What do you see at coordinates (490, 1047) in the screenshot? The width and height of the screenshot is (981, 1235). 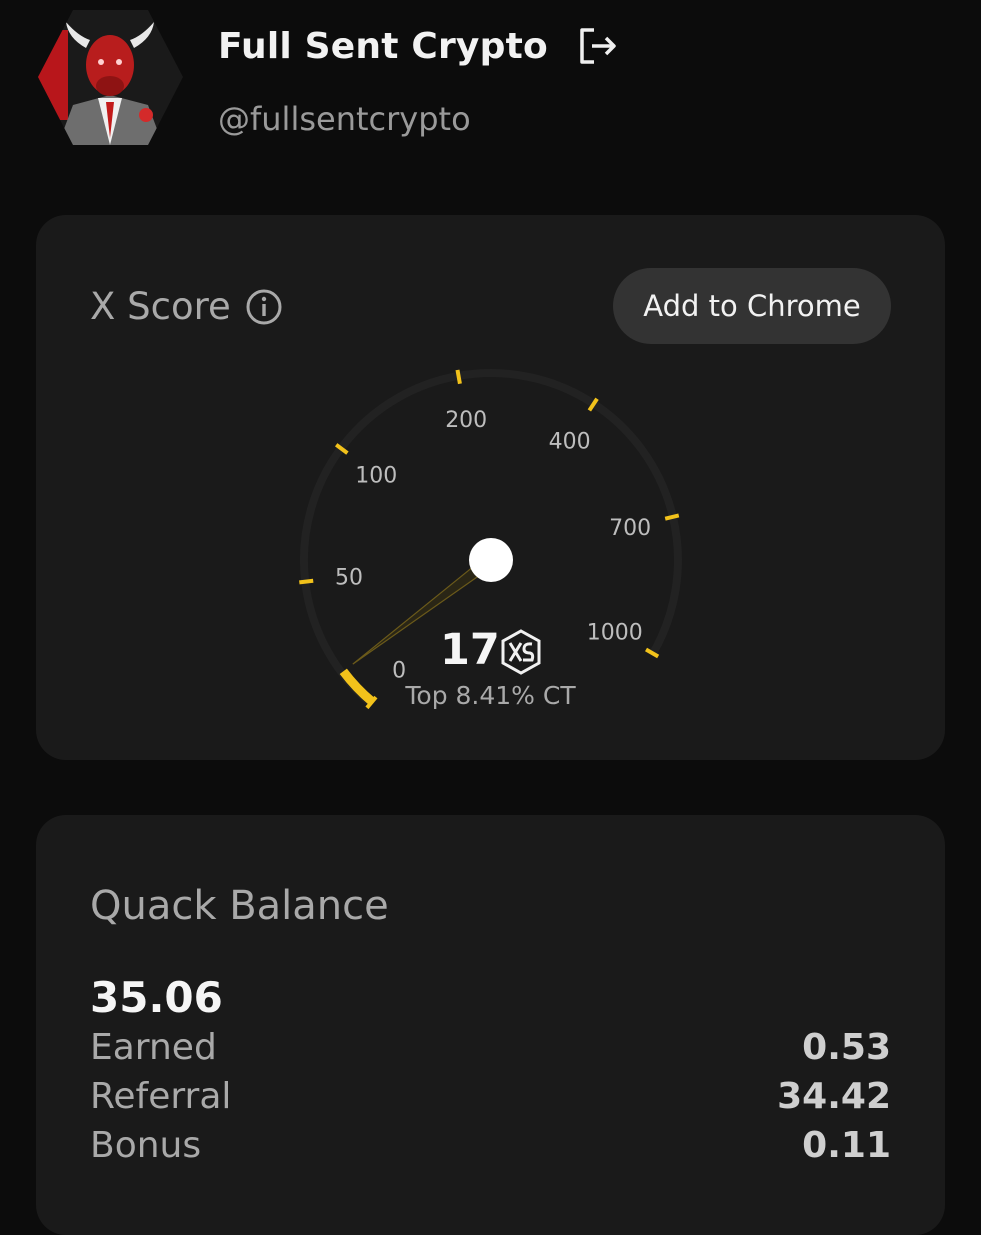 I see `balance-row-earned: Earned 0.53` at bounding box center [490, 1047].